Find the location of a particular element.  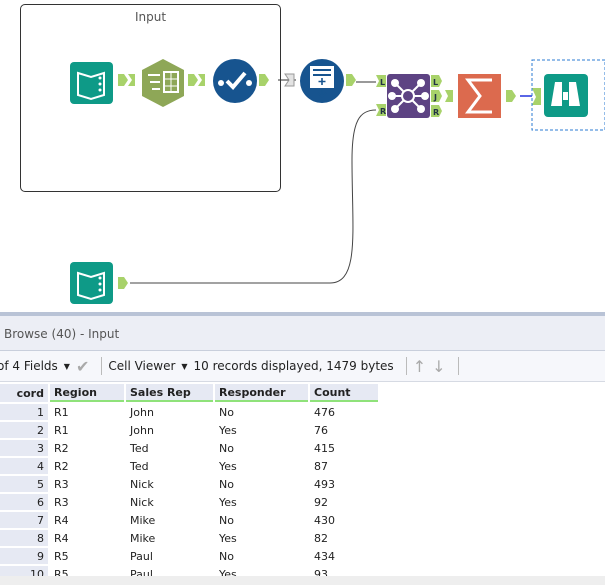

count-cell: 82 is located at coordinates (344, 538).